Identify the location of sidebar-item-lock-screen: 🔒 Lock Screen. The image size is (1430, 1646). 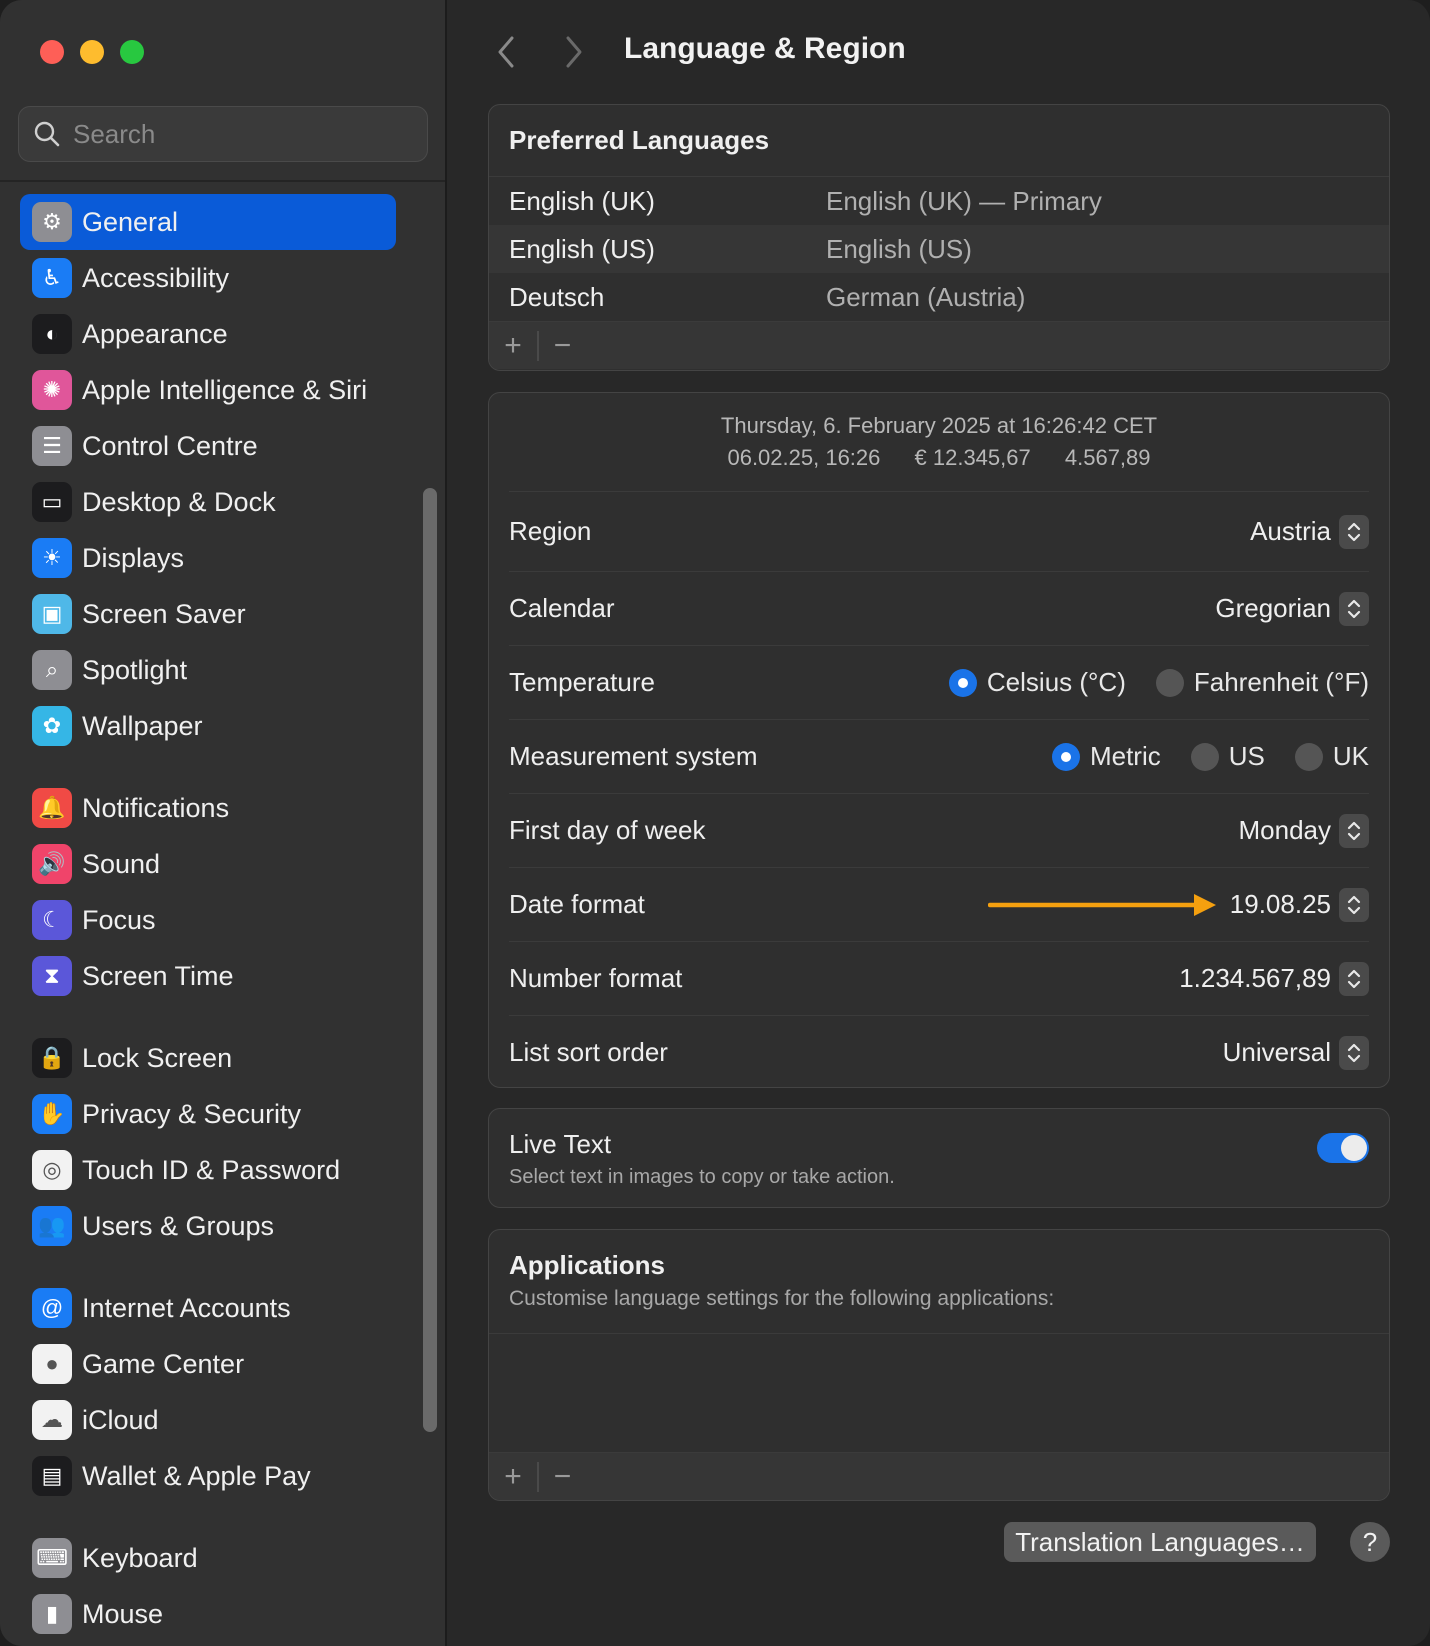
(208, 1058).